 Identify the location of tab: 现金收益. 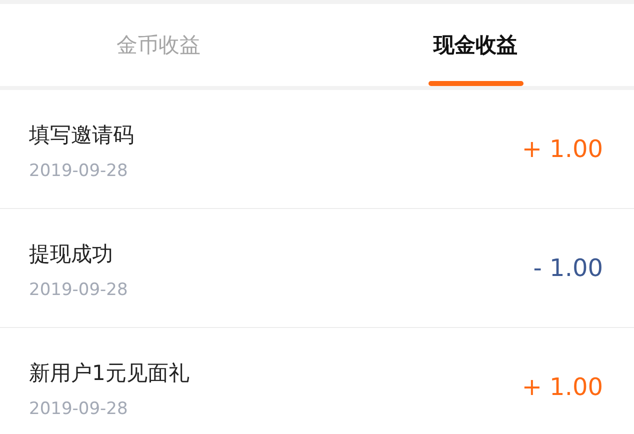
(475, 45).